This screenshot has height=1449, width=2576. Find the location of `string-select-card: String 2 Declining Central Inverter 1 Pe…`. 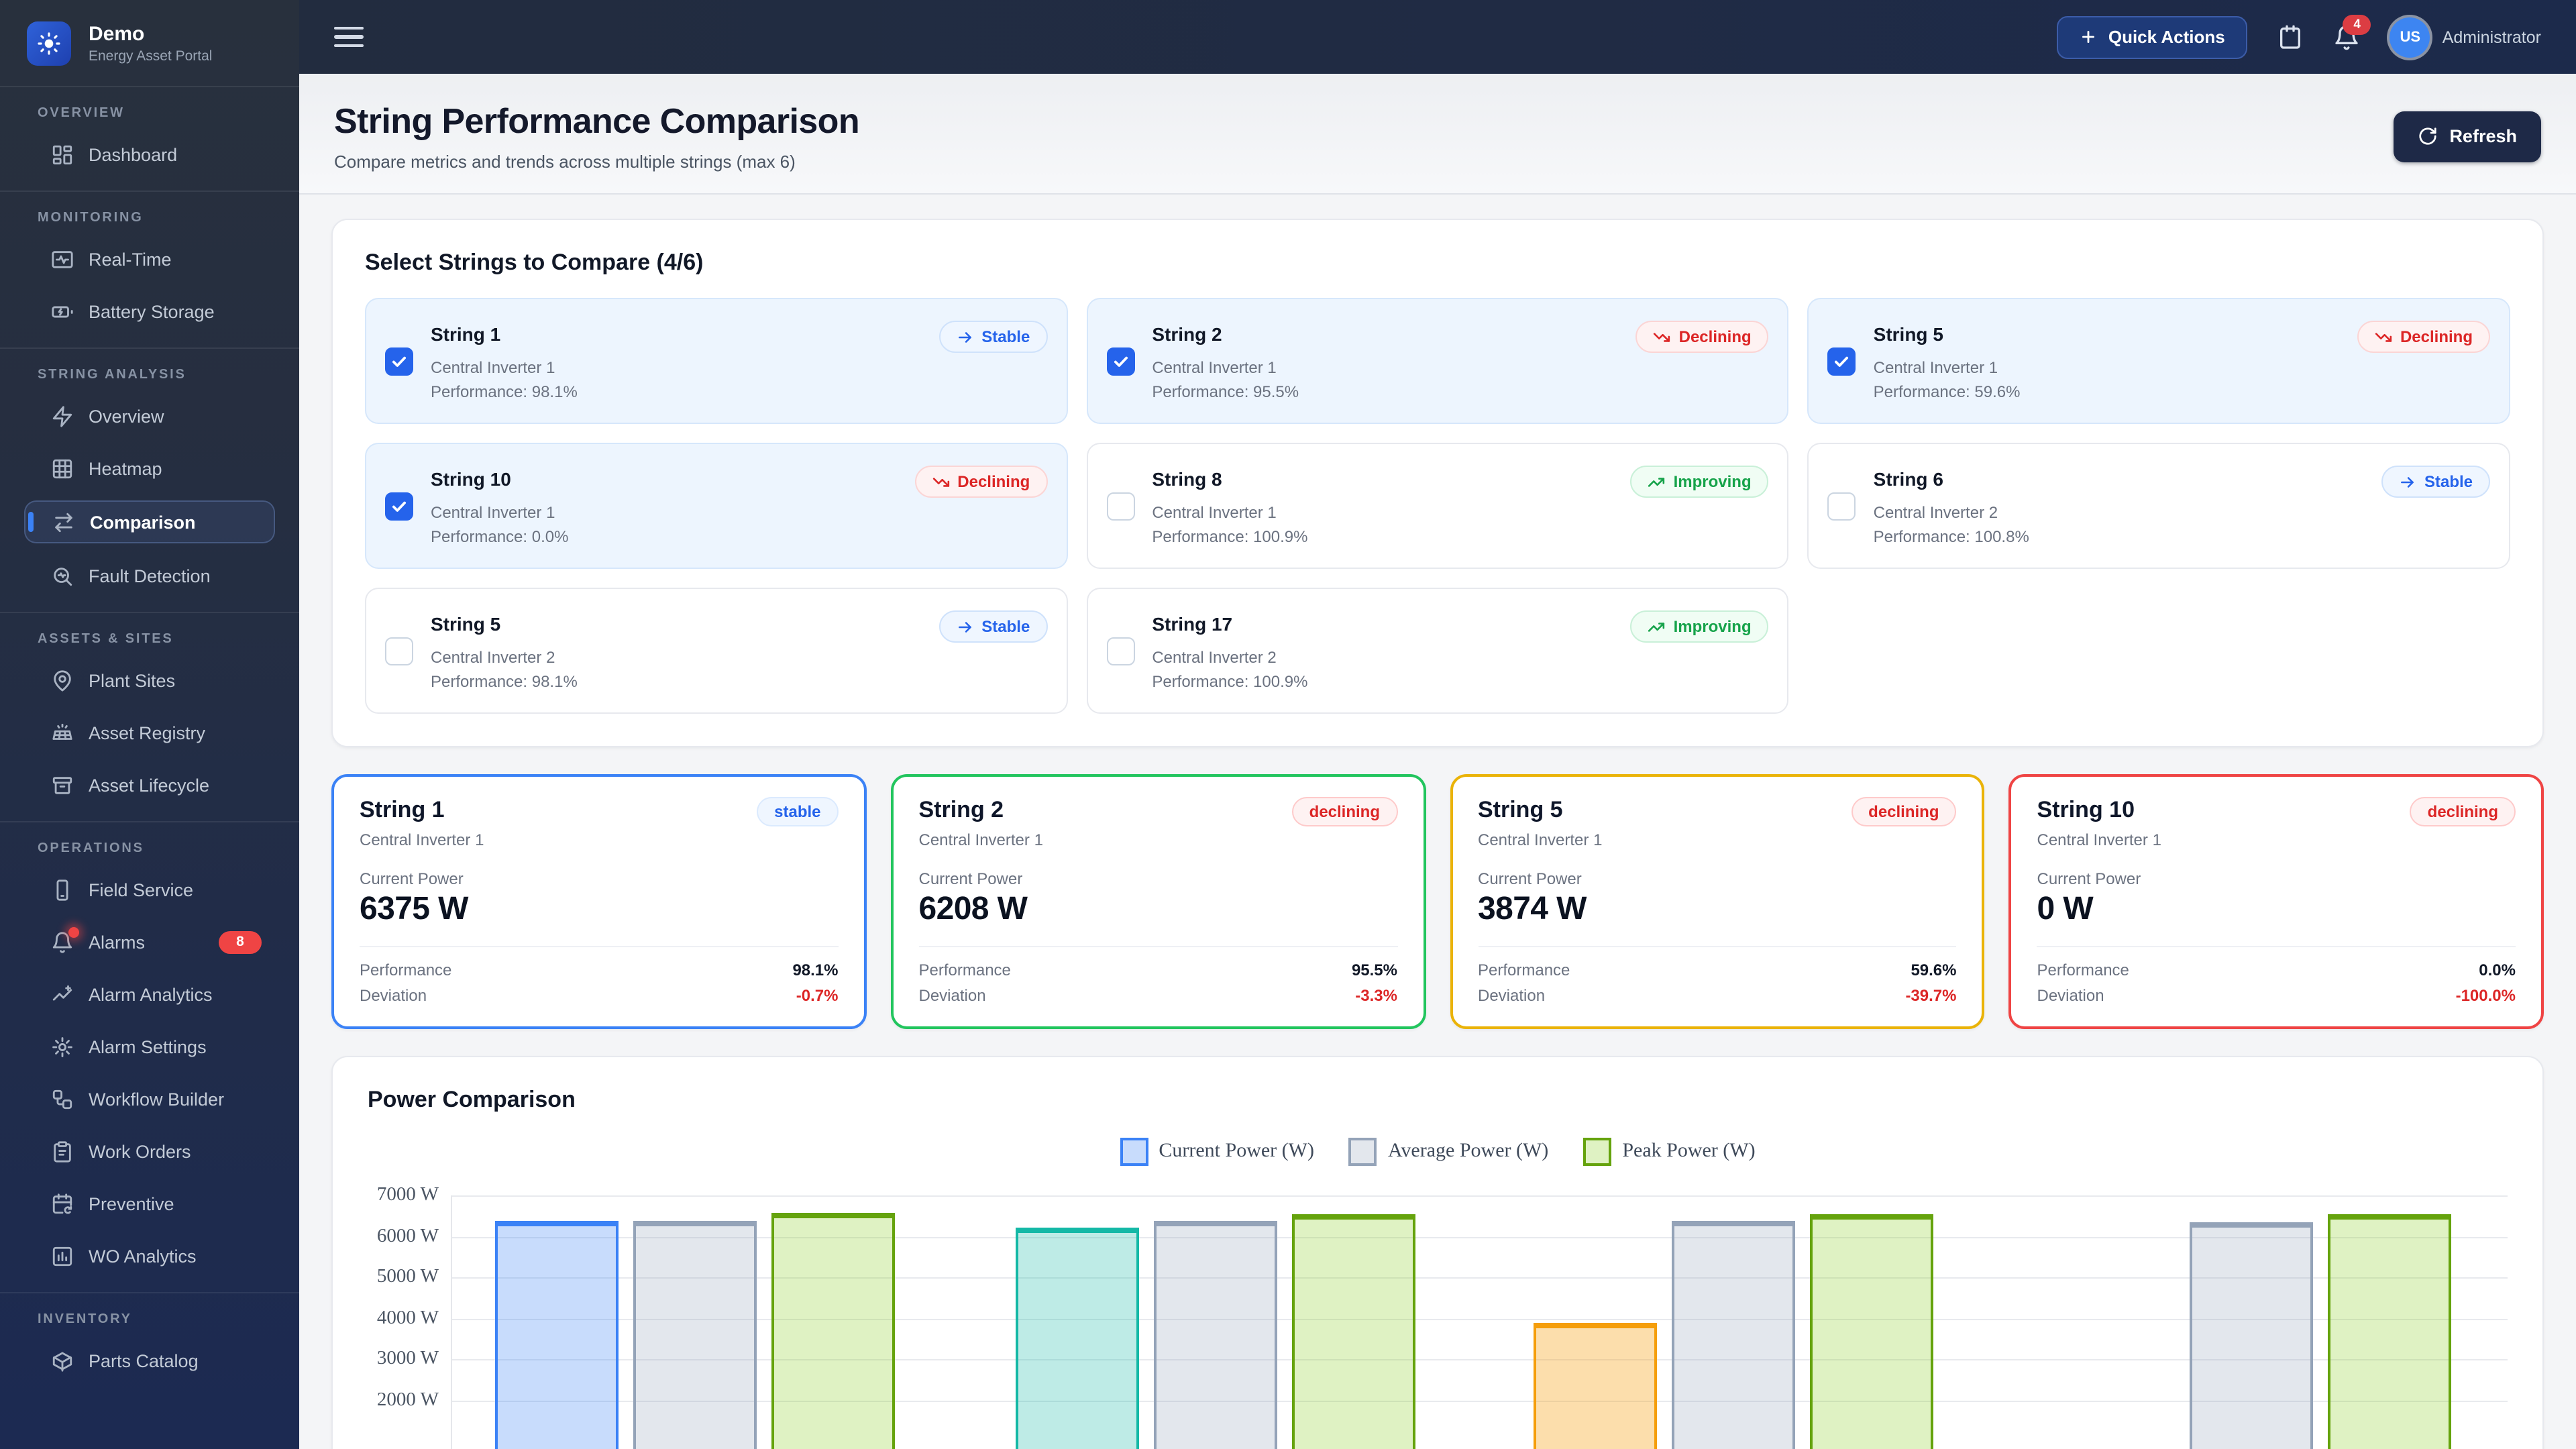

string-select-card: String 2 Declining Central Inverter 1 Pe… is located at coordinates (1437, 361).